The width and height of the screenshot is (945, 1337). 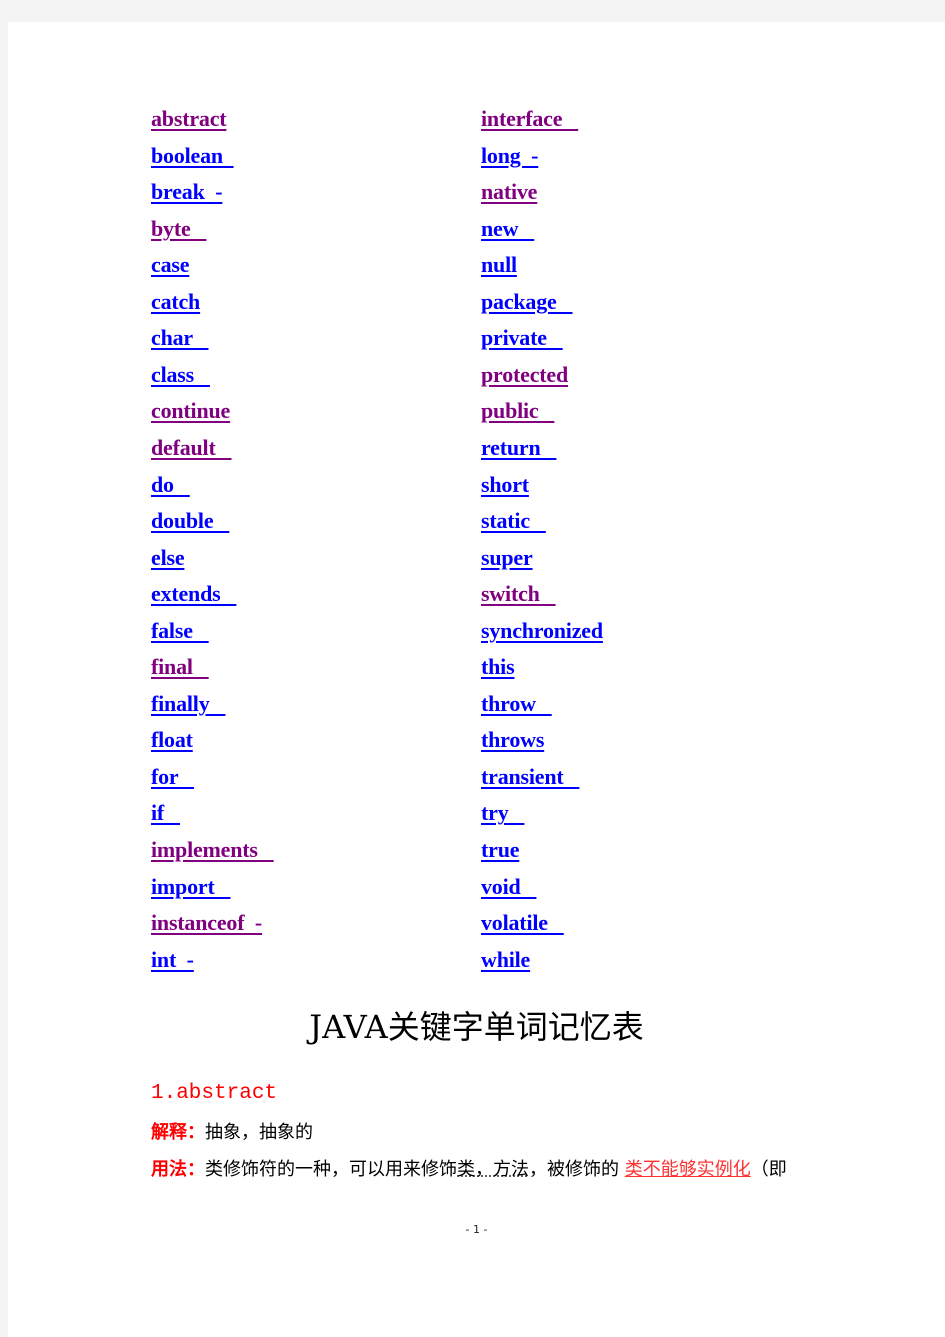 I want to click on keyword-link-this: this, so click(x=498, y=667).